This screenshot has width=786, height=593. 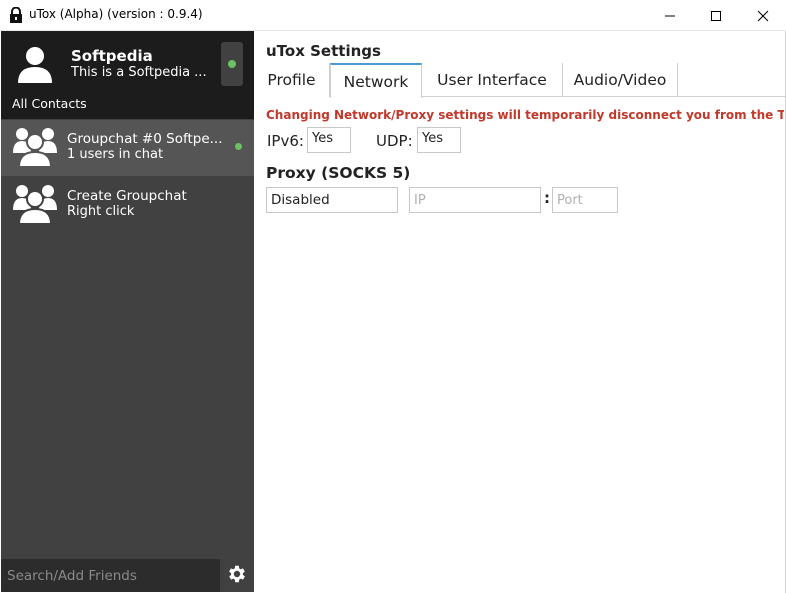 What do you see at coordinates (101, 211) in the screenshot?
I see `contact-subtitle: Right click` at bounding box center [101, 211].